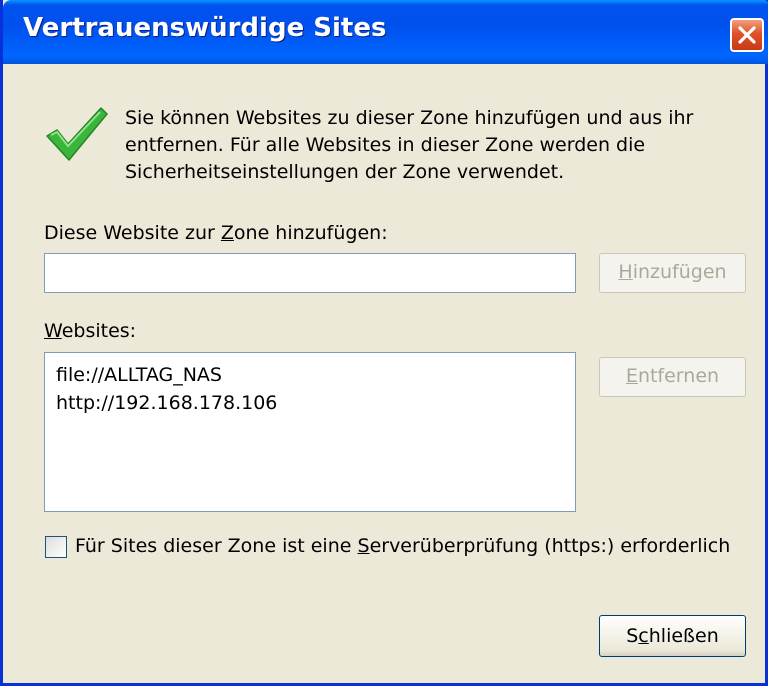 The height and width of the screenshot is (686, 768). I want to click on website-input, so click(310, 273).